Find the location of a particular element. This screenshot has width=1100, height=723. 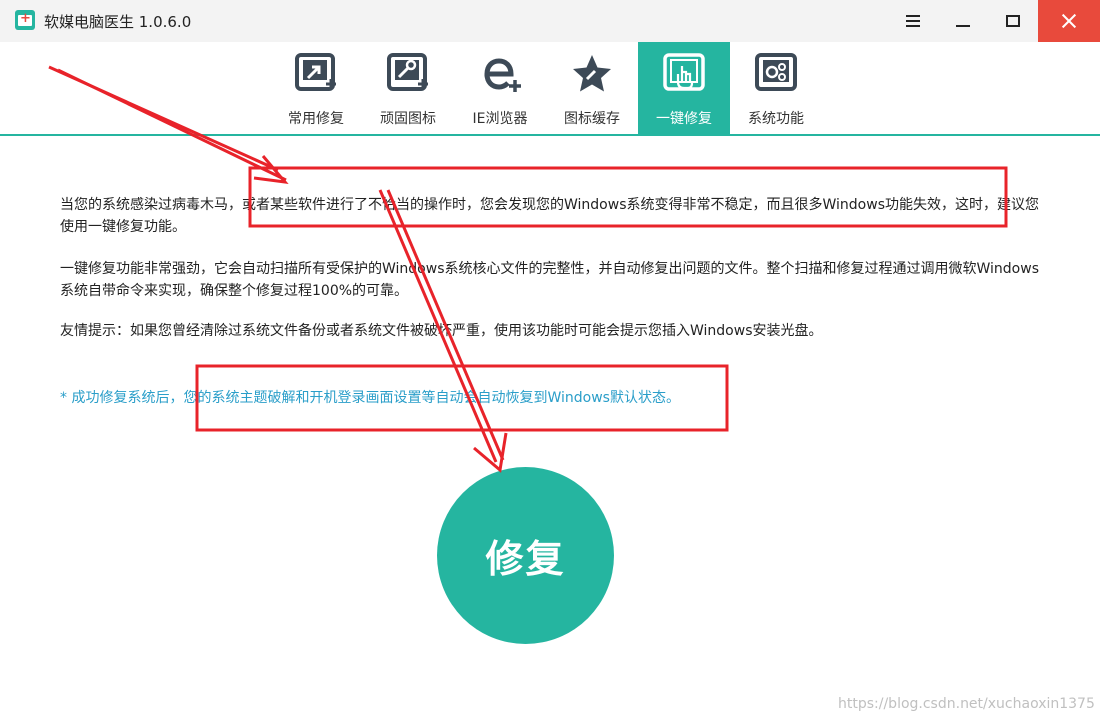

common-repair-icon is located at coordinates (315, 72).